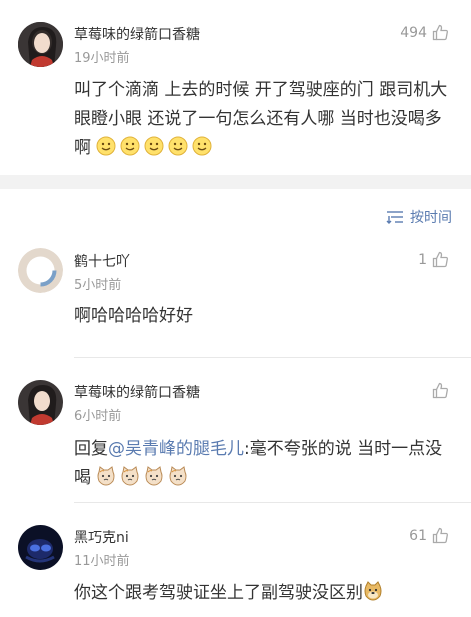  Describe the element at coordinates (176, 449) in the screenshot. I see `mention-link: @吴青峰的腿毛儿` at that location.